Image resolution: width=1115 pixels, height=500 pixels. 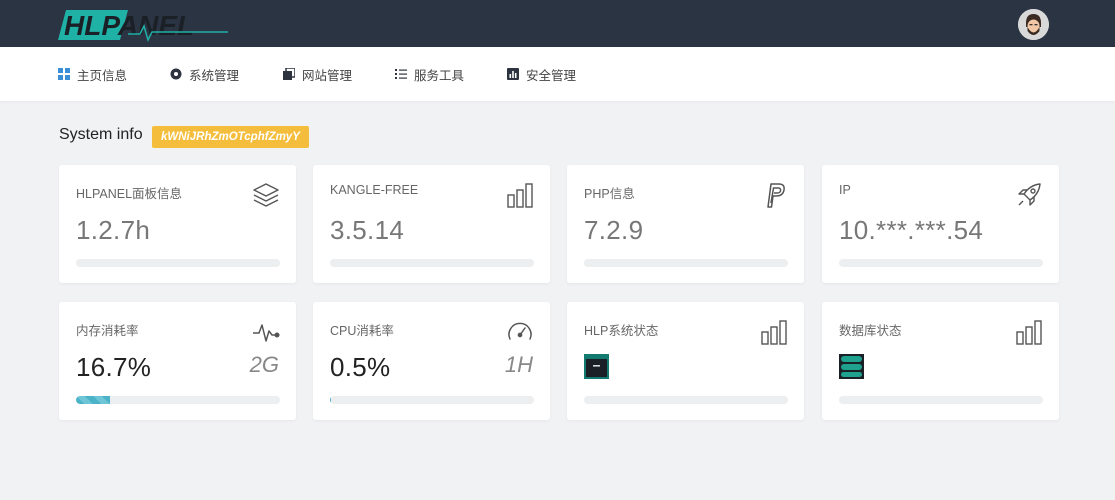 I want to click on card-label: HLPANEL面板信息, so click(x=129, y=194).